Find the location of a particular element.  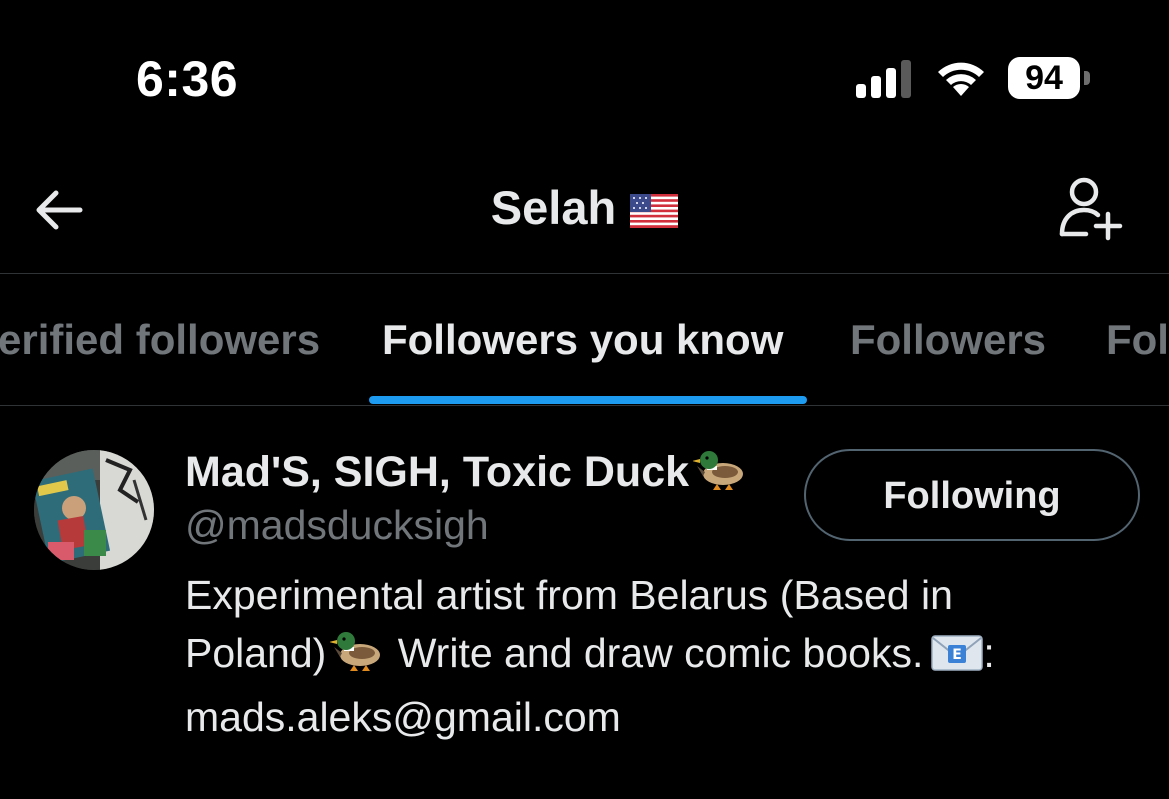

person-add-icon is located at coordinates (1091, 209).